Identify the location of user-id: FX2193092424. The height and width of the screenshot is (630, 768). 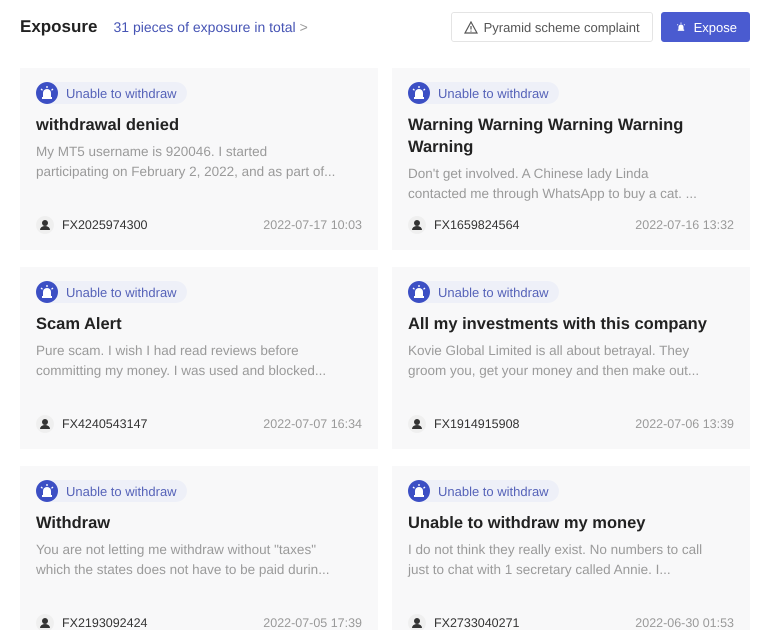
(105, 623).